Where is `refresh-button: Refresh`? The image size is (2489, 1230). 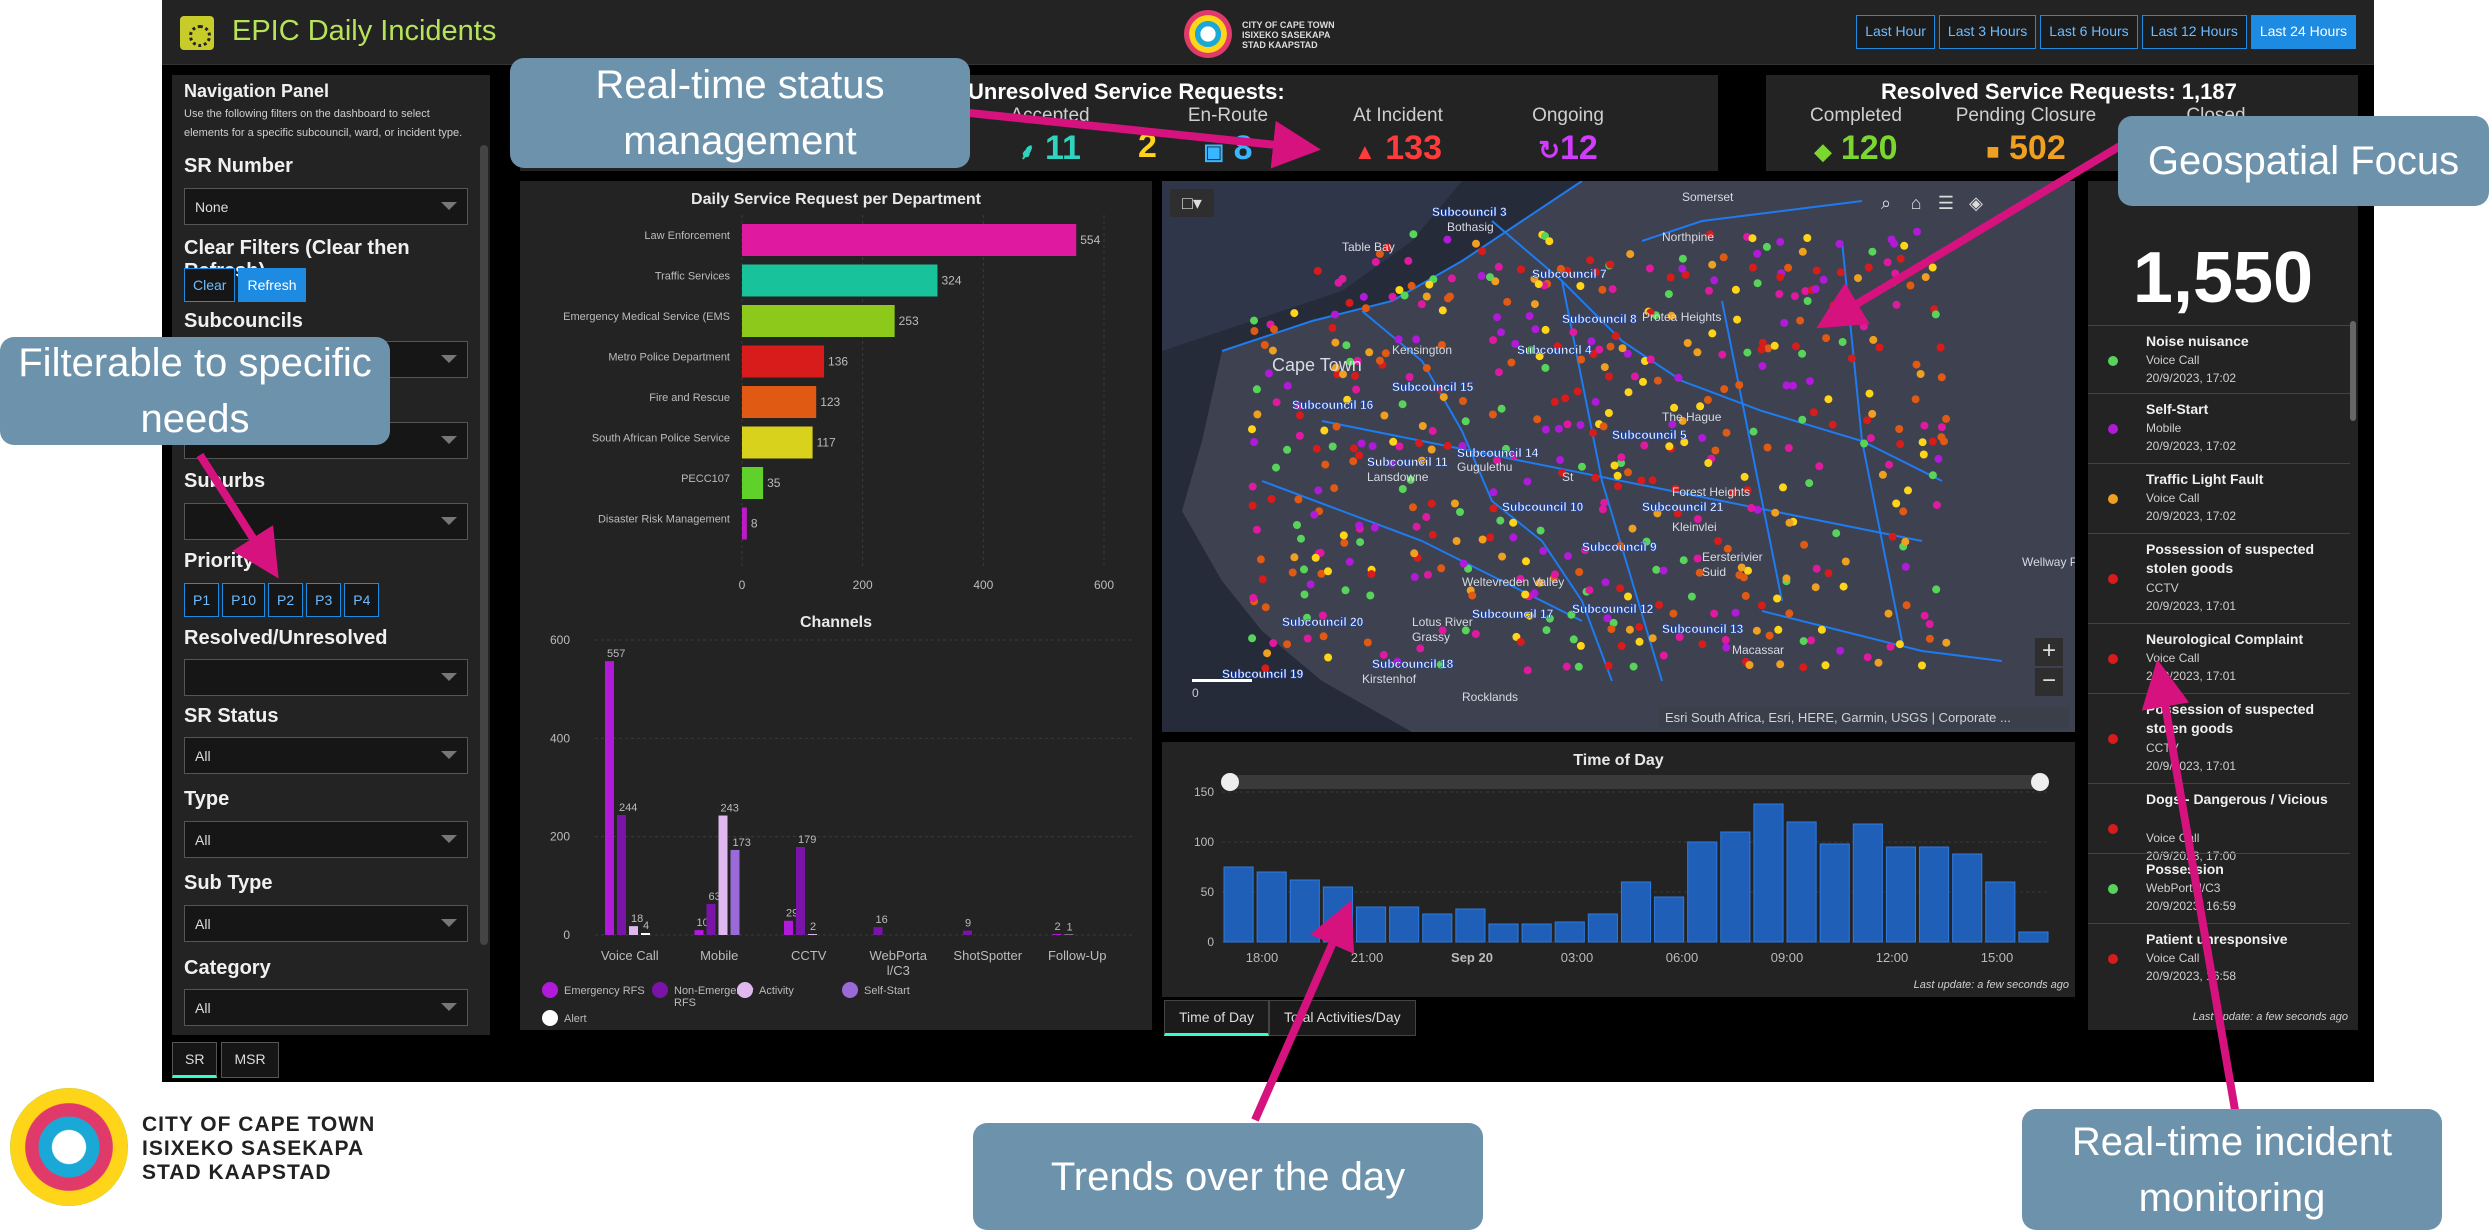
refresh-button: Refresh is located at coordinates (272, 285).